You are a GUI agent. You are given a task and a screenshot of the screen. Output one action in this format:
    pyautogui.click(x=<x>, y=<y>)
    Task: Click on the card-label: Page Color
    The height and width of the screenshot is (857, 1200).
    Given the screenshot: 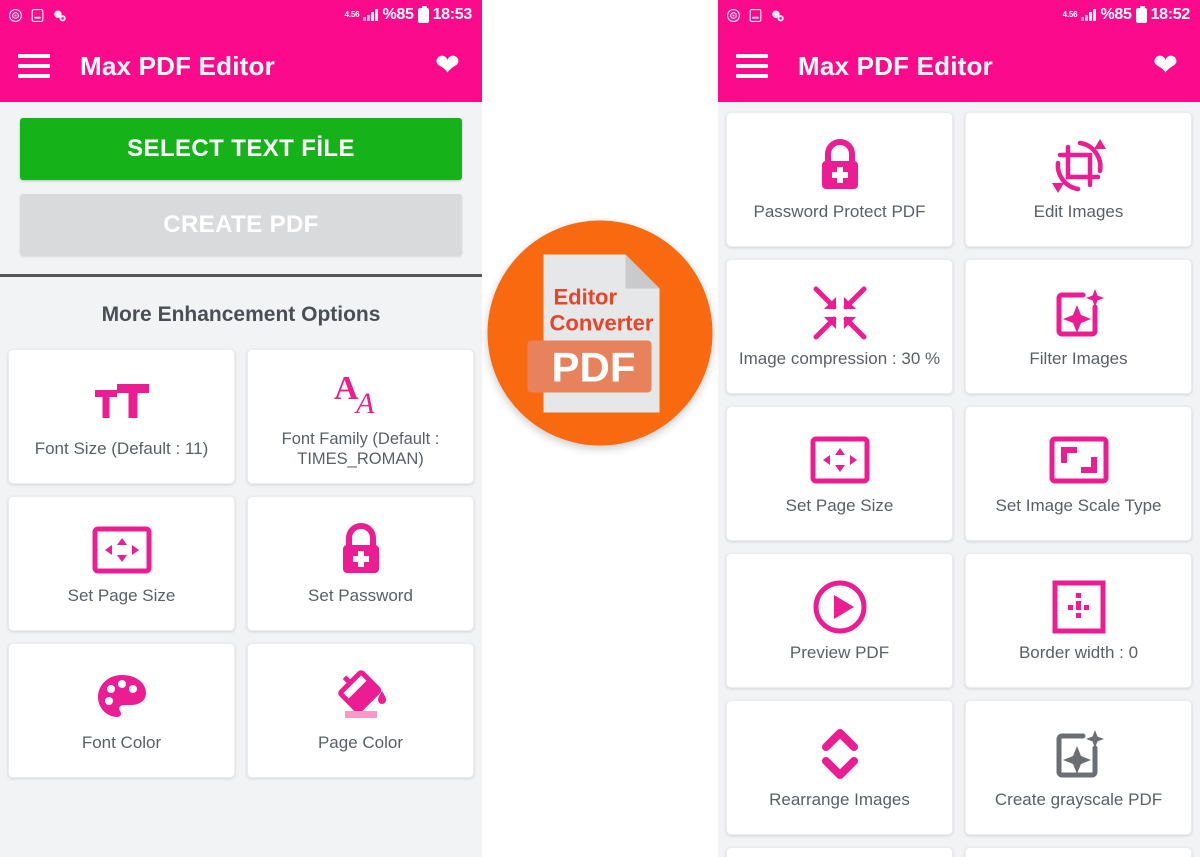 What is the action you would take?
    pyautogui.click(x=360, y=743)
    